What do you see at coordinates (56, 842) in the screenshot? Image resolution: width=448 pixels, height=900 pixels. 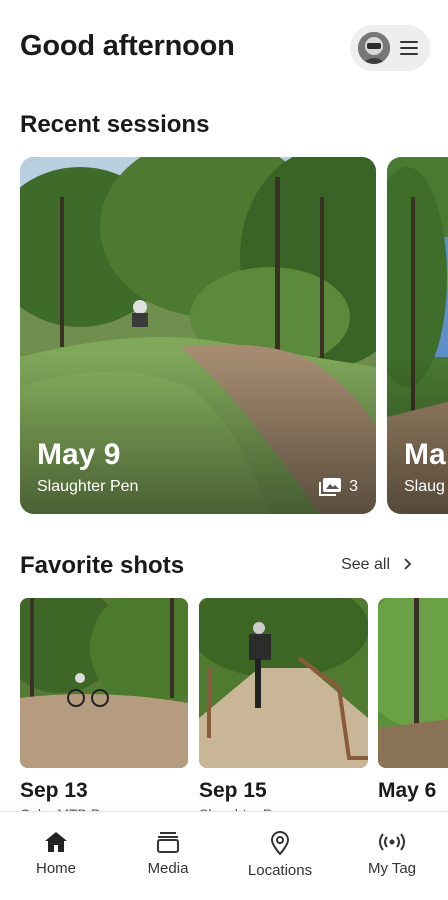 I see `home-icon` at bounding box center [56, 842].